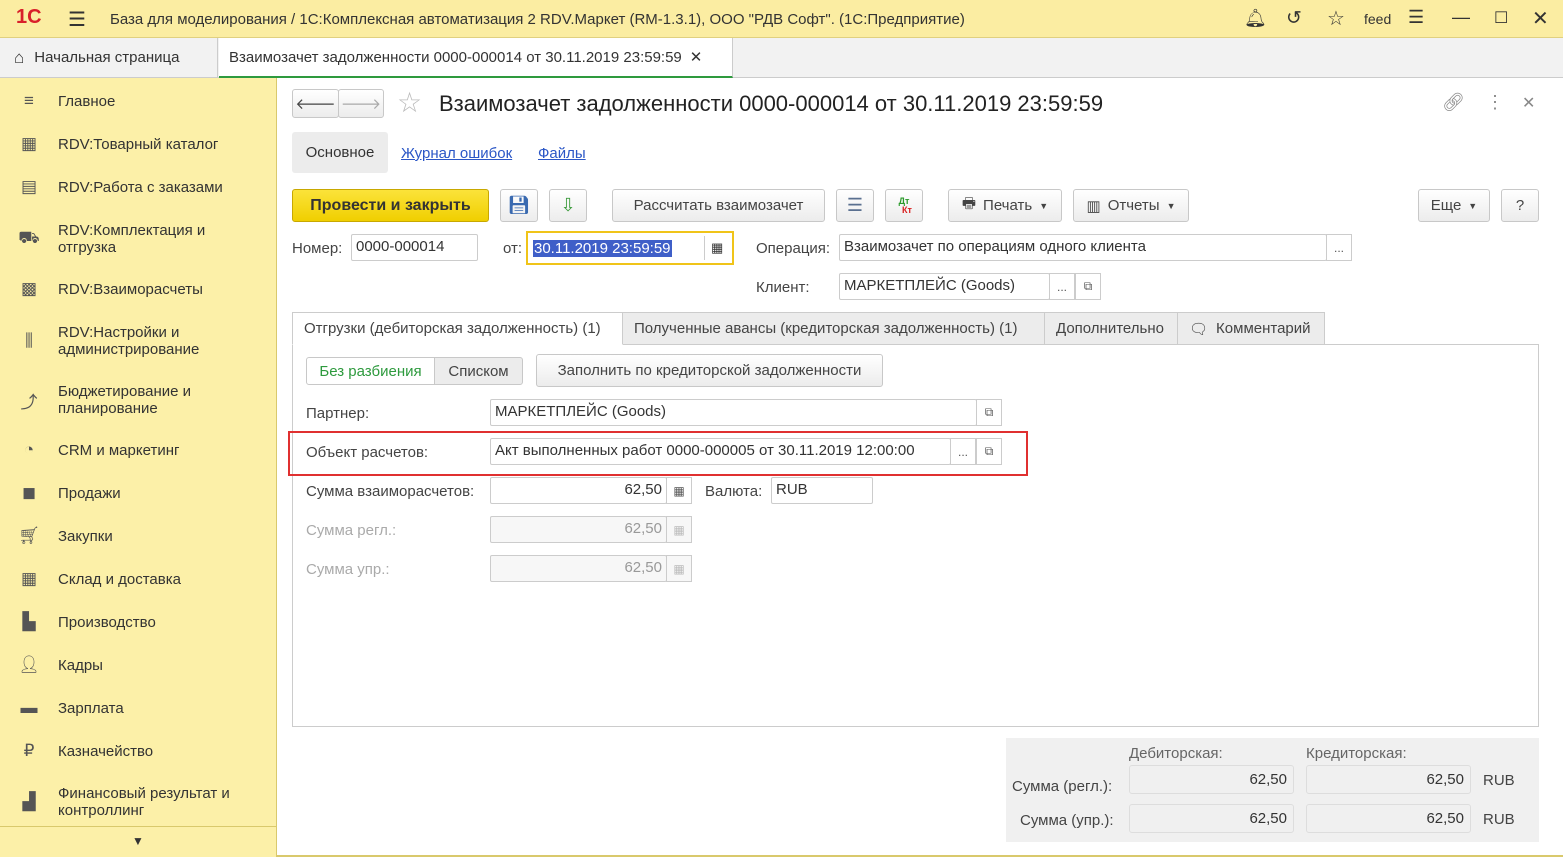 This screenshot has width=1563, height=857. What do you see at coordinates (29, 707) in the screenshot?
I see `card-icon: ▬` at bounding box center [29, 707].